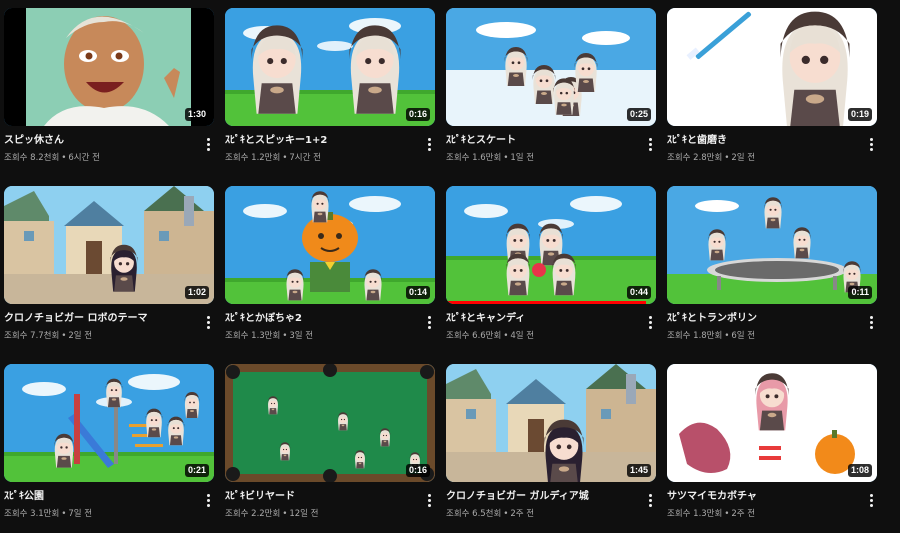 This screenshot has width=900, height=533. I want to click on video-thumbnail: 0:19, so click(772, 67).